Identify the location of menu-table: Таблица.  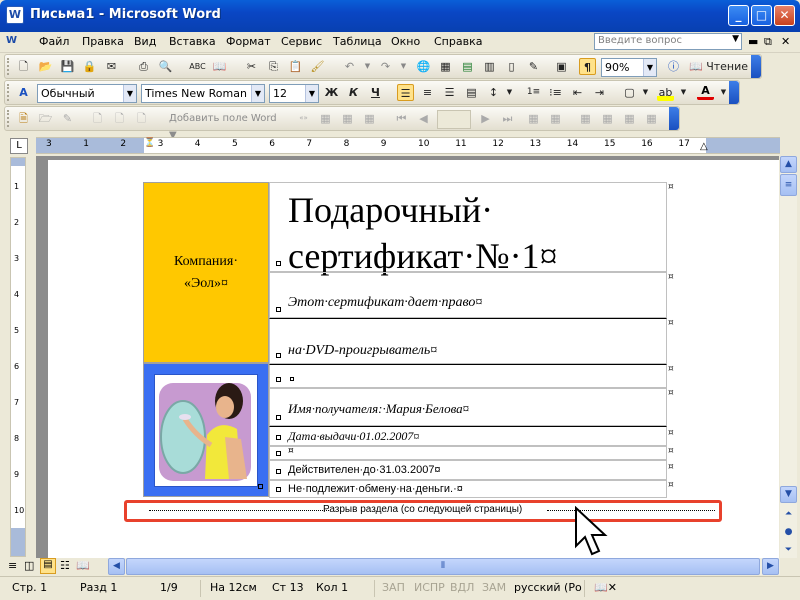
(357, 41).